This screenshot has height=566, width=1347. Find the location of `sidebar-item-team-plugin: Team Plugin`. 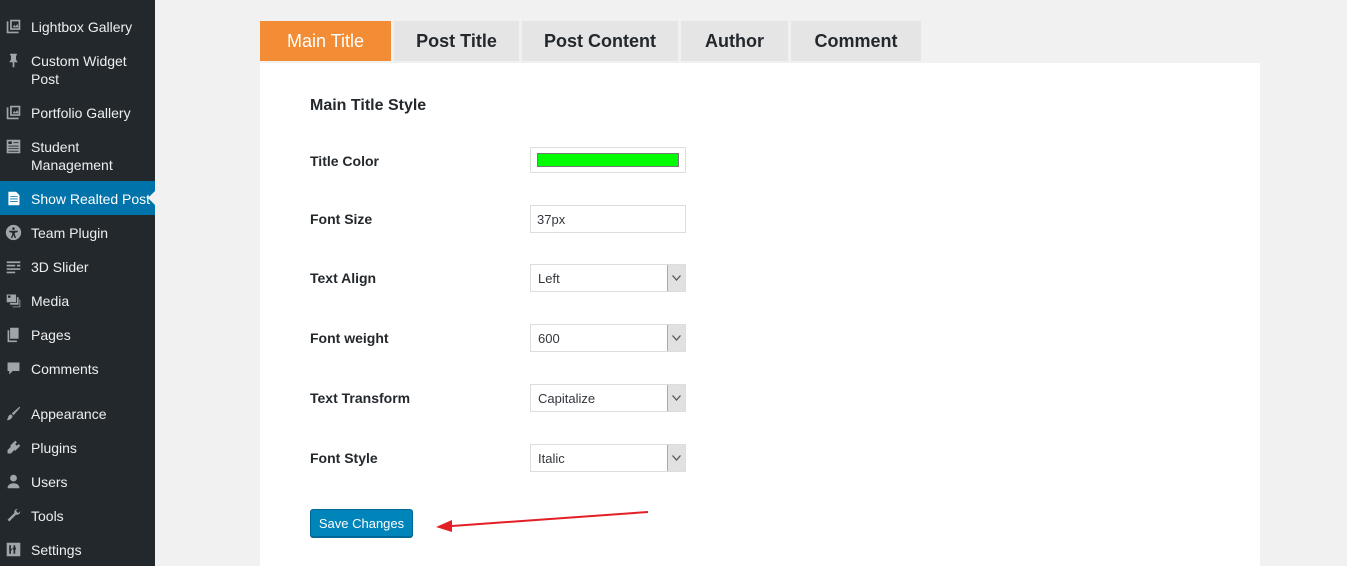

sidebar-item-team-plugin: Team Plugin is located at coordinates (77, 234).